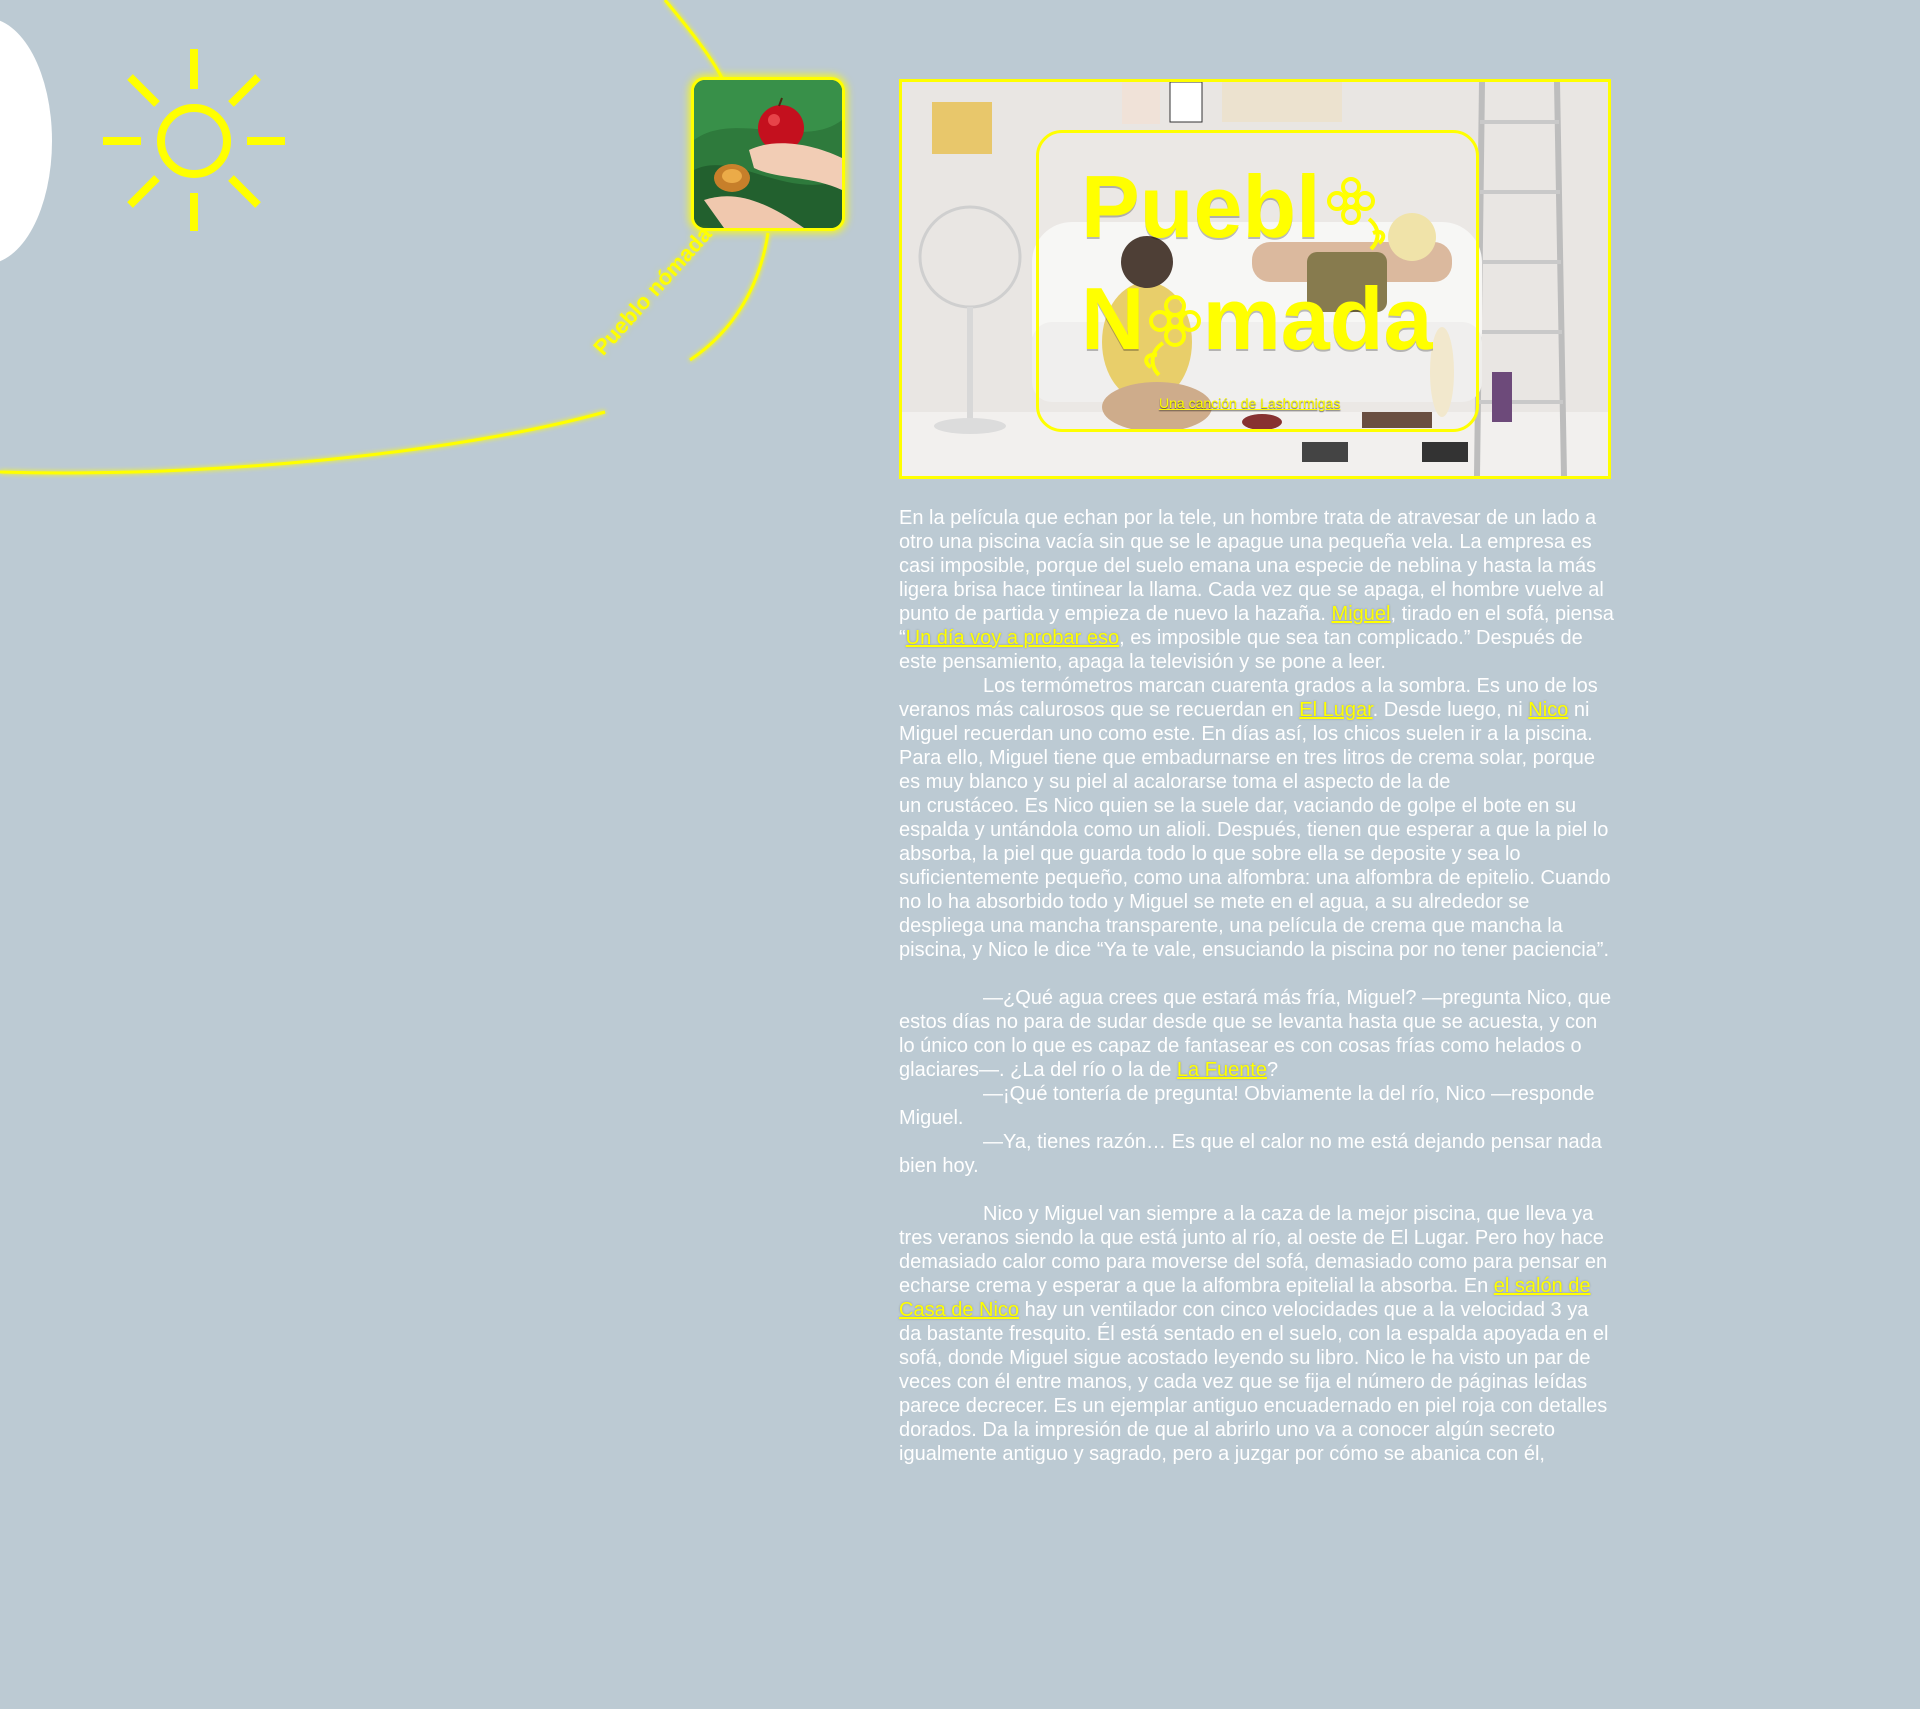 This screenshot has height=1709, width=1920. I want to click on title-line-1: Puebl, so click(1233, 207).